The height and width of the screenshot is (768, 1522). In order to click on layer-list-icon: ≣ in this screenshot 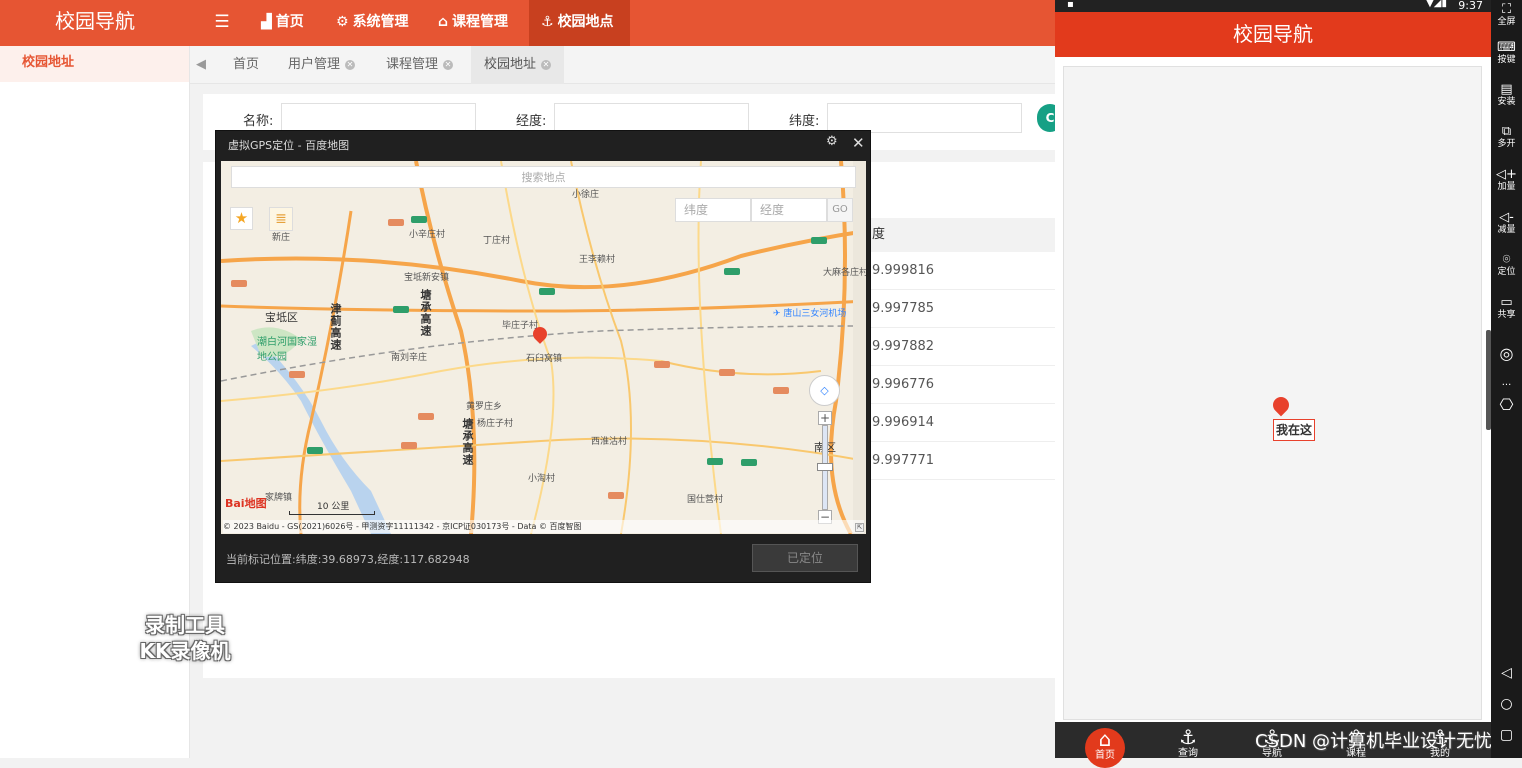, I will do `click(281, 219)`.